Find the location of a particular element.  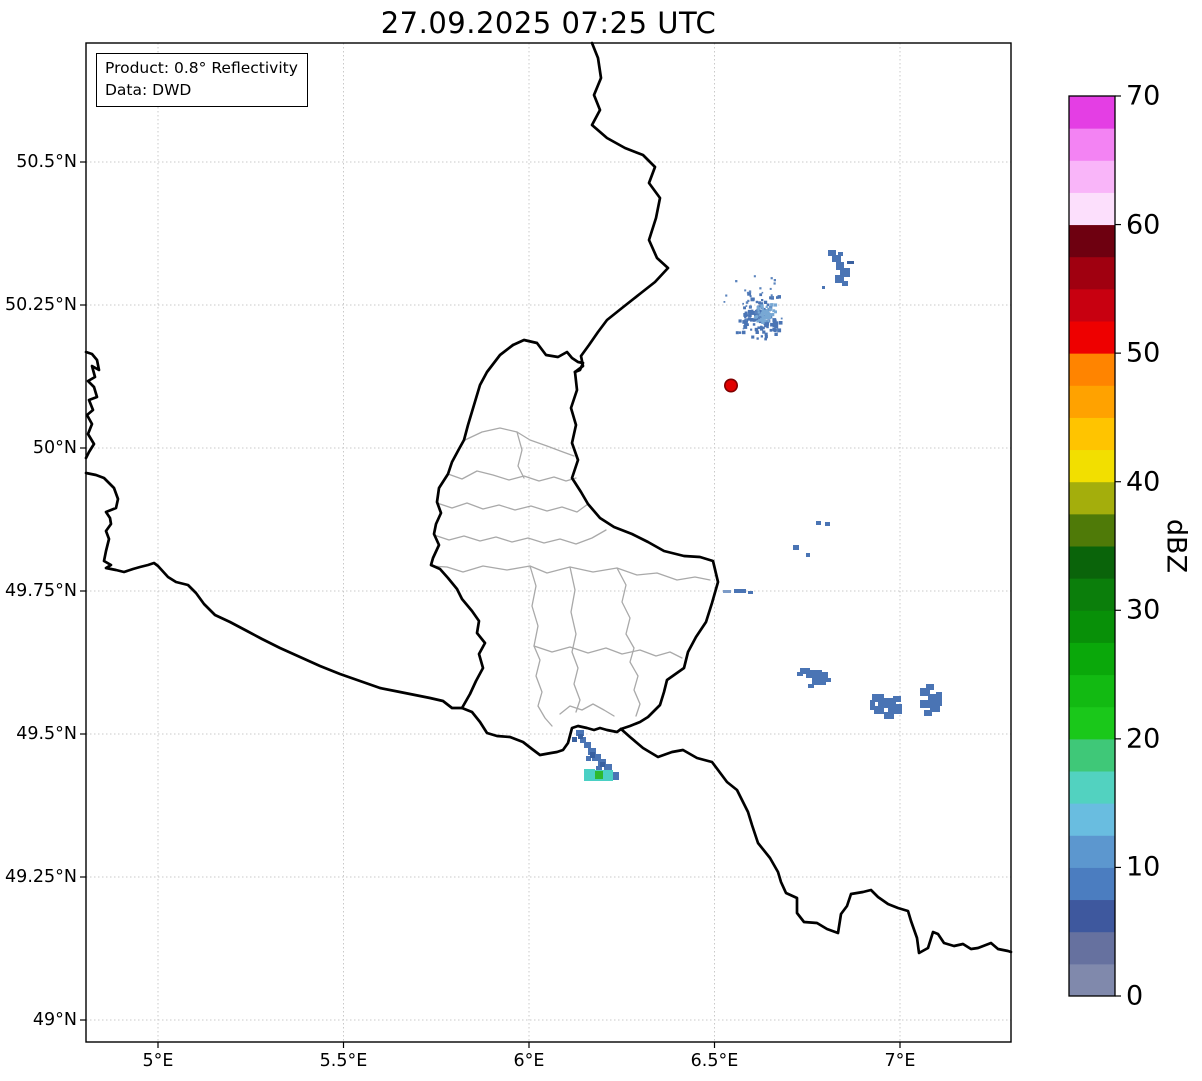

colorbar-tick-label: 50 is located at coordinates (1143, 353).